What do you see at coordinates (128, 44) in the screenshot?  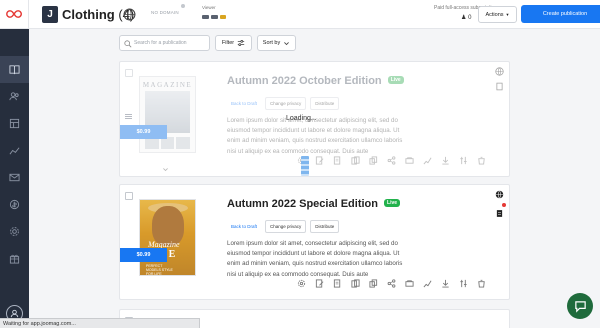 I see `search-icon` at bounding box center [128, 44].